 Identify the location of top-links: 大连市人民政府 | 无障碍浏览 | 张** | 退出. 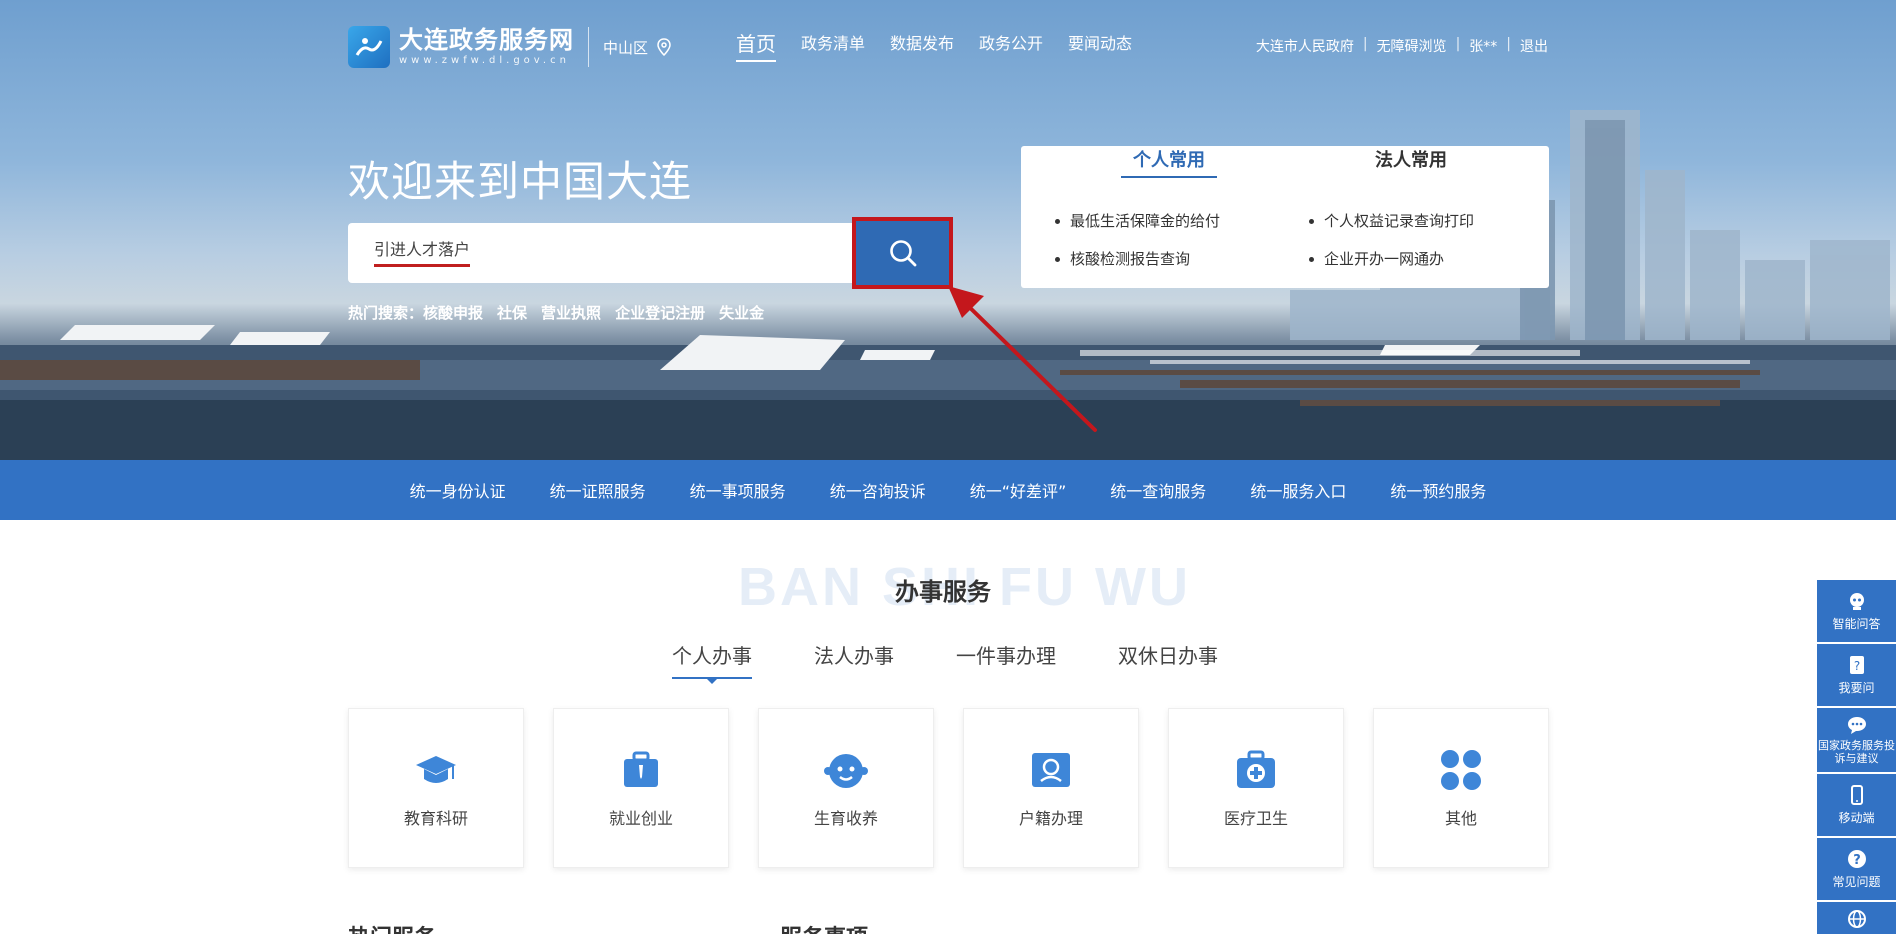
(1402, 46).